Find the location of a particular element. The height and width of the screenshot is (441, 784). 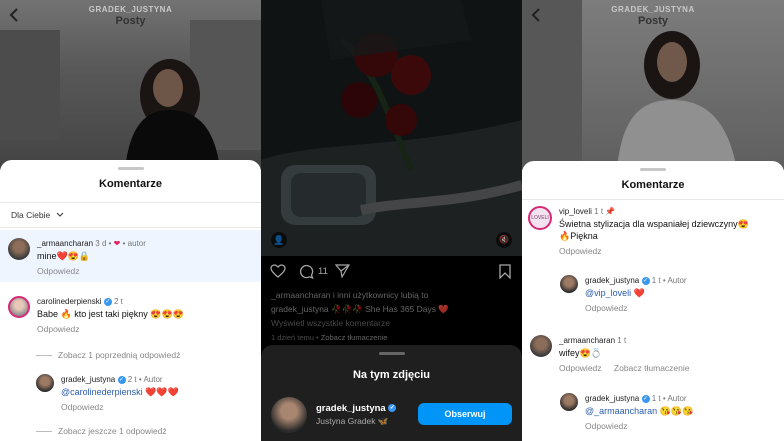

avatar-logo-text: LOVELI is located at coordinates (540, 218).